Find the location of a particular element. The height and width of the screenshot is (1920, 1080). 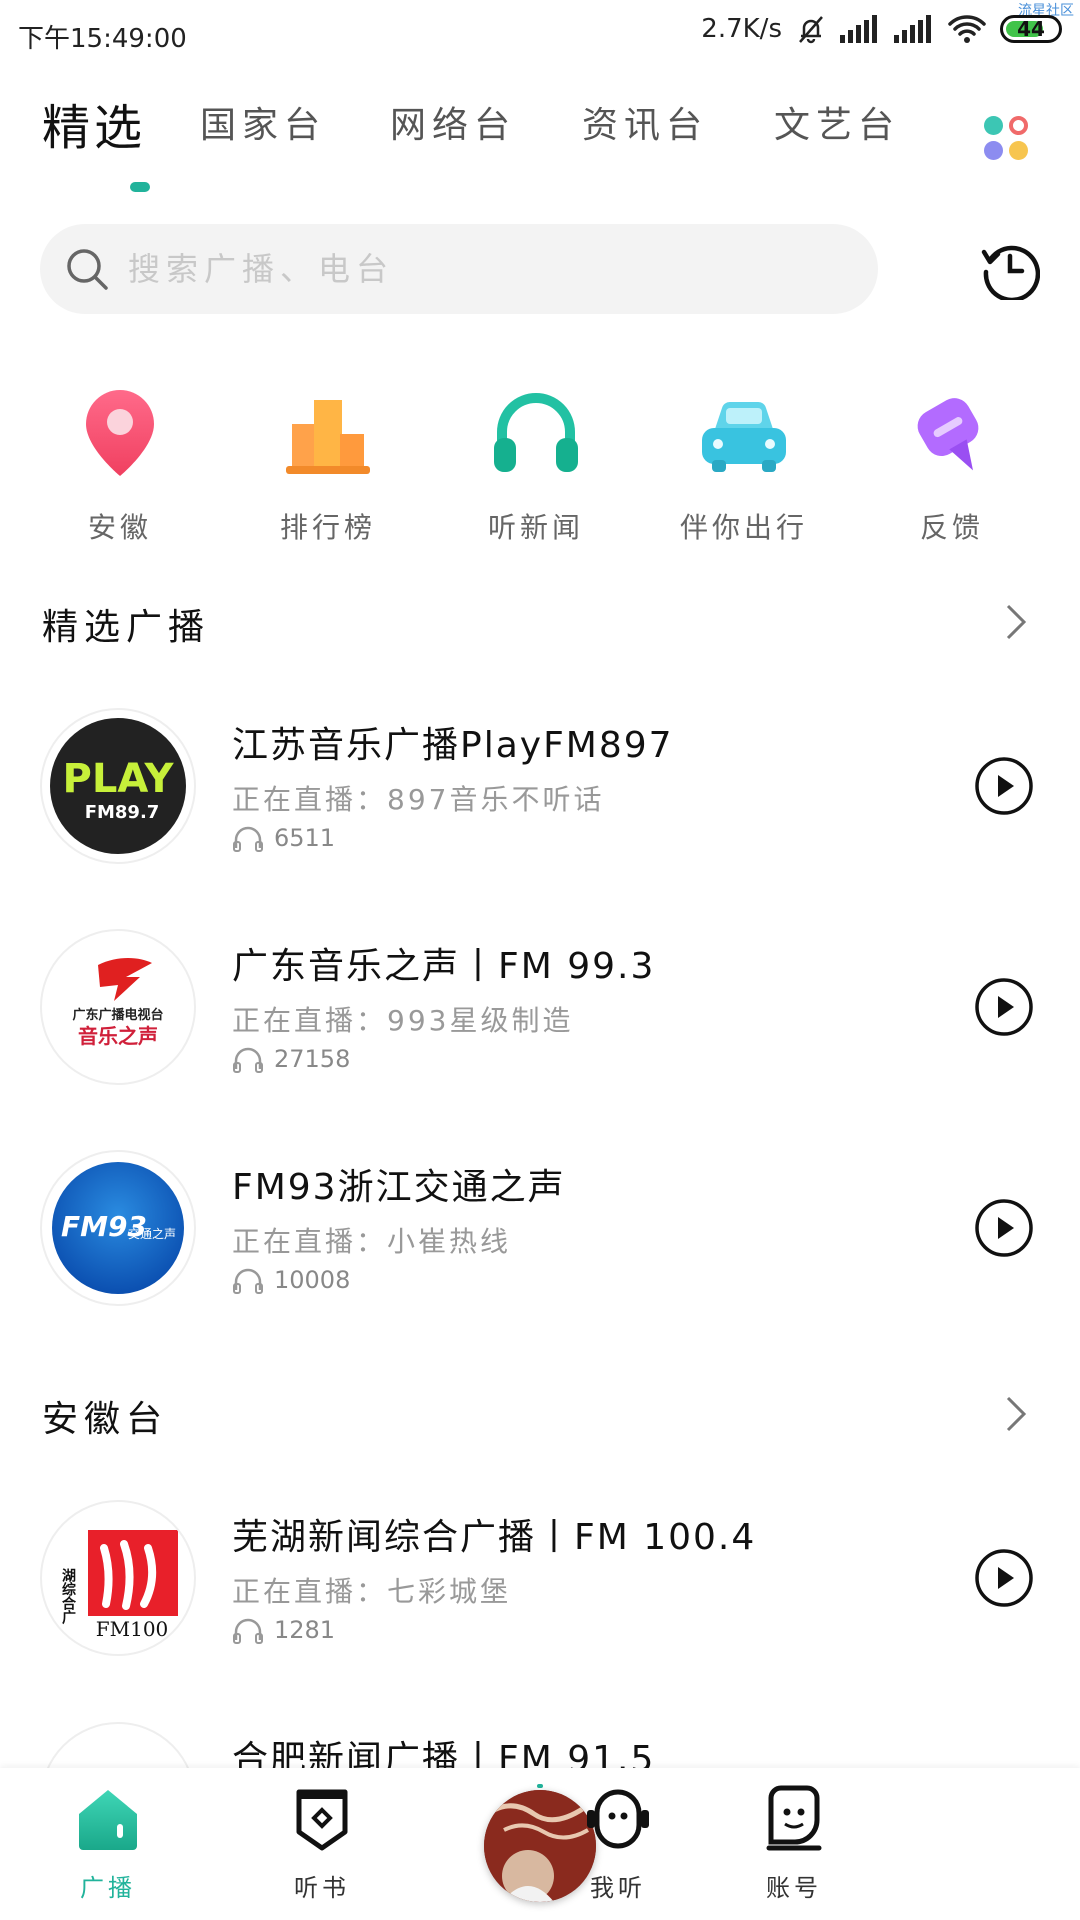

station-row: FM93 交通之声 FM93浙江交通之声 正在直播：小崔热线 10008 is located at coordinates (540, 1230).